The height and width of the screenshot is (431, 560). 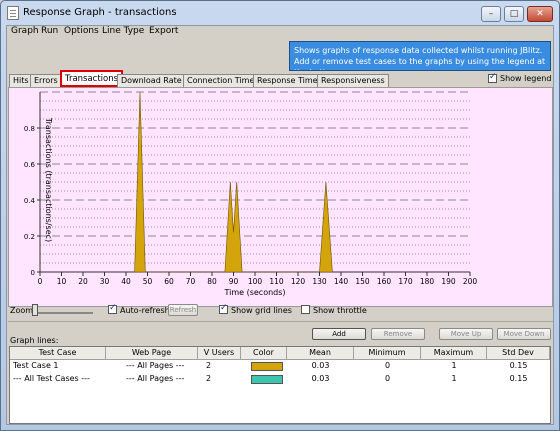 I want to click on x-tick-label: 170, so click(x=405, y=281).